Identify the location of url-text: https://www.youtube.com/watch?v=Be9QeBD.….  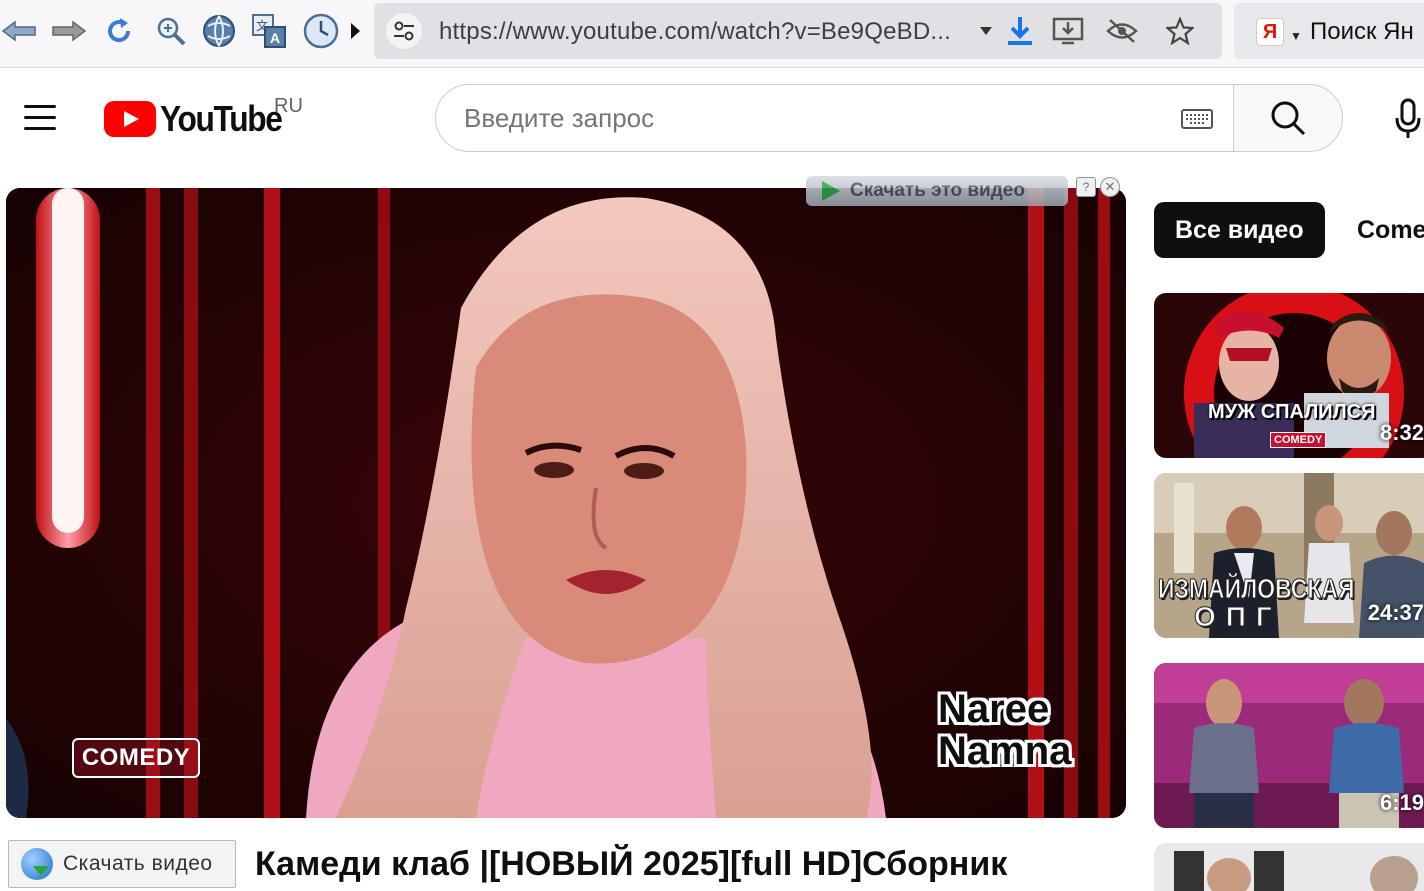
(695, 32).